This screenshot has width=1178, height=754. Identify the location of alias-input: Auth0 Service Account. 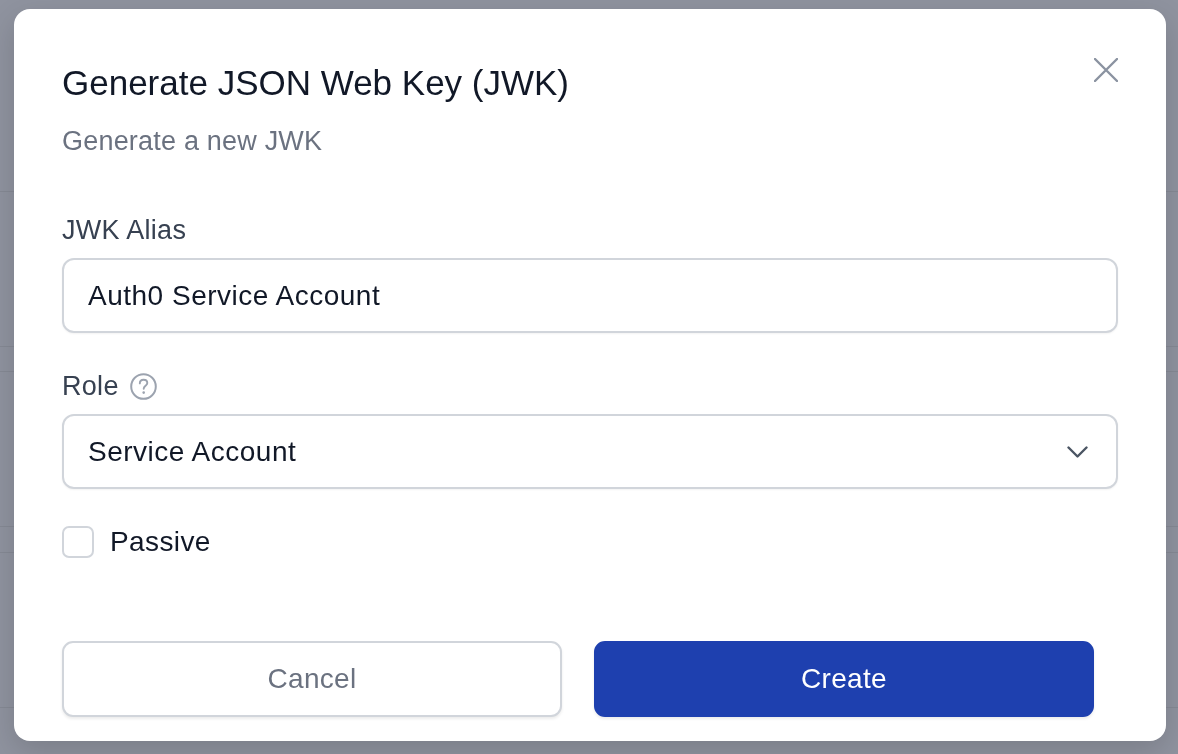
(590, 295).